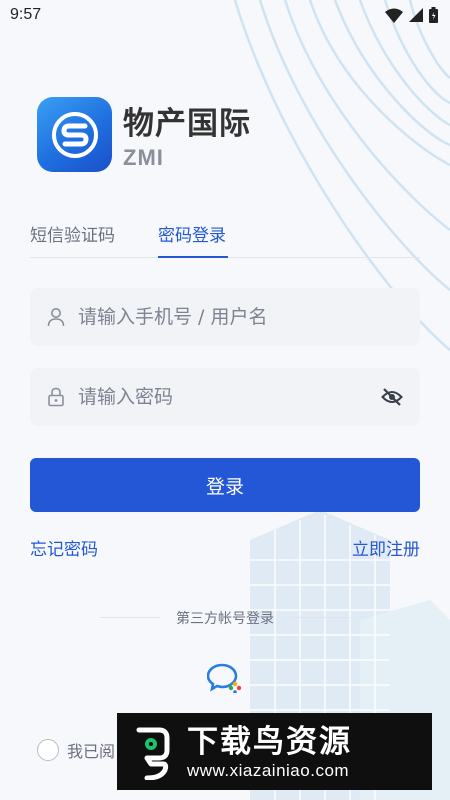 The image size is (450, 800). What do you see at coordinates (91, 751) in the screenshot?
I see `agreement-text: 我已阅` at bounding box center [91, 751].